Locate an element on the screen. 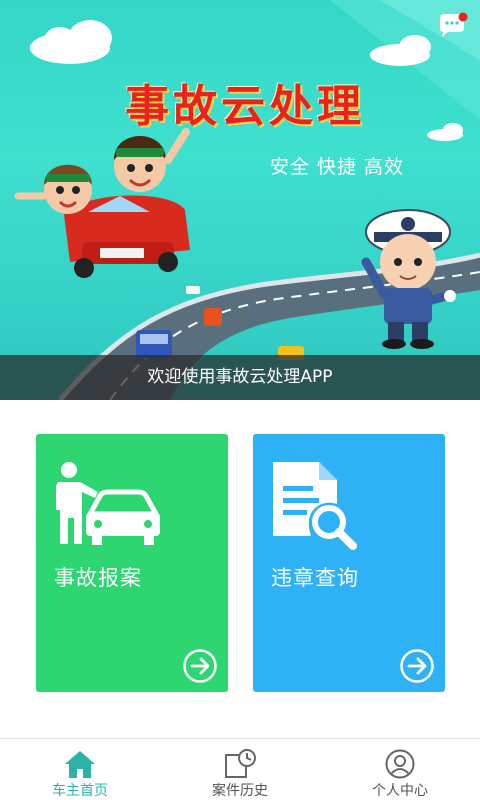 Image resolution: width=480 pixels, height=800 pixels. nav-label-home: 车主首页 is located at coordinates (80, 791).